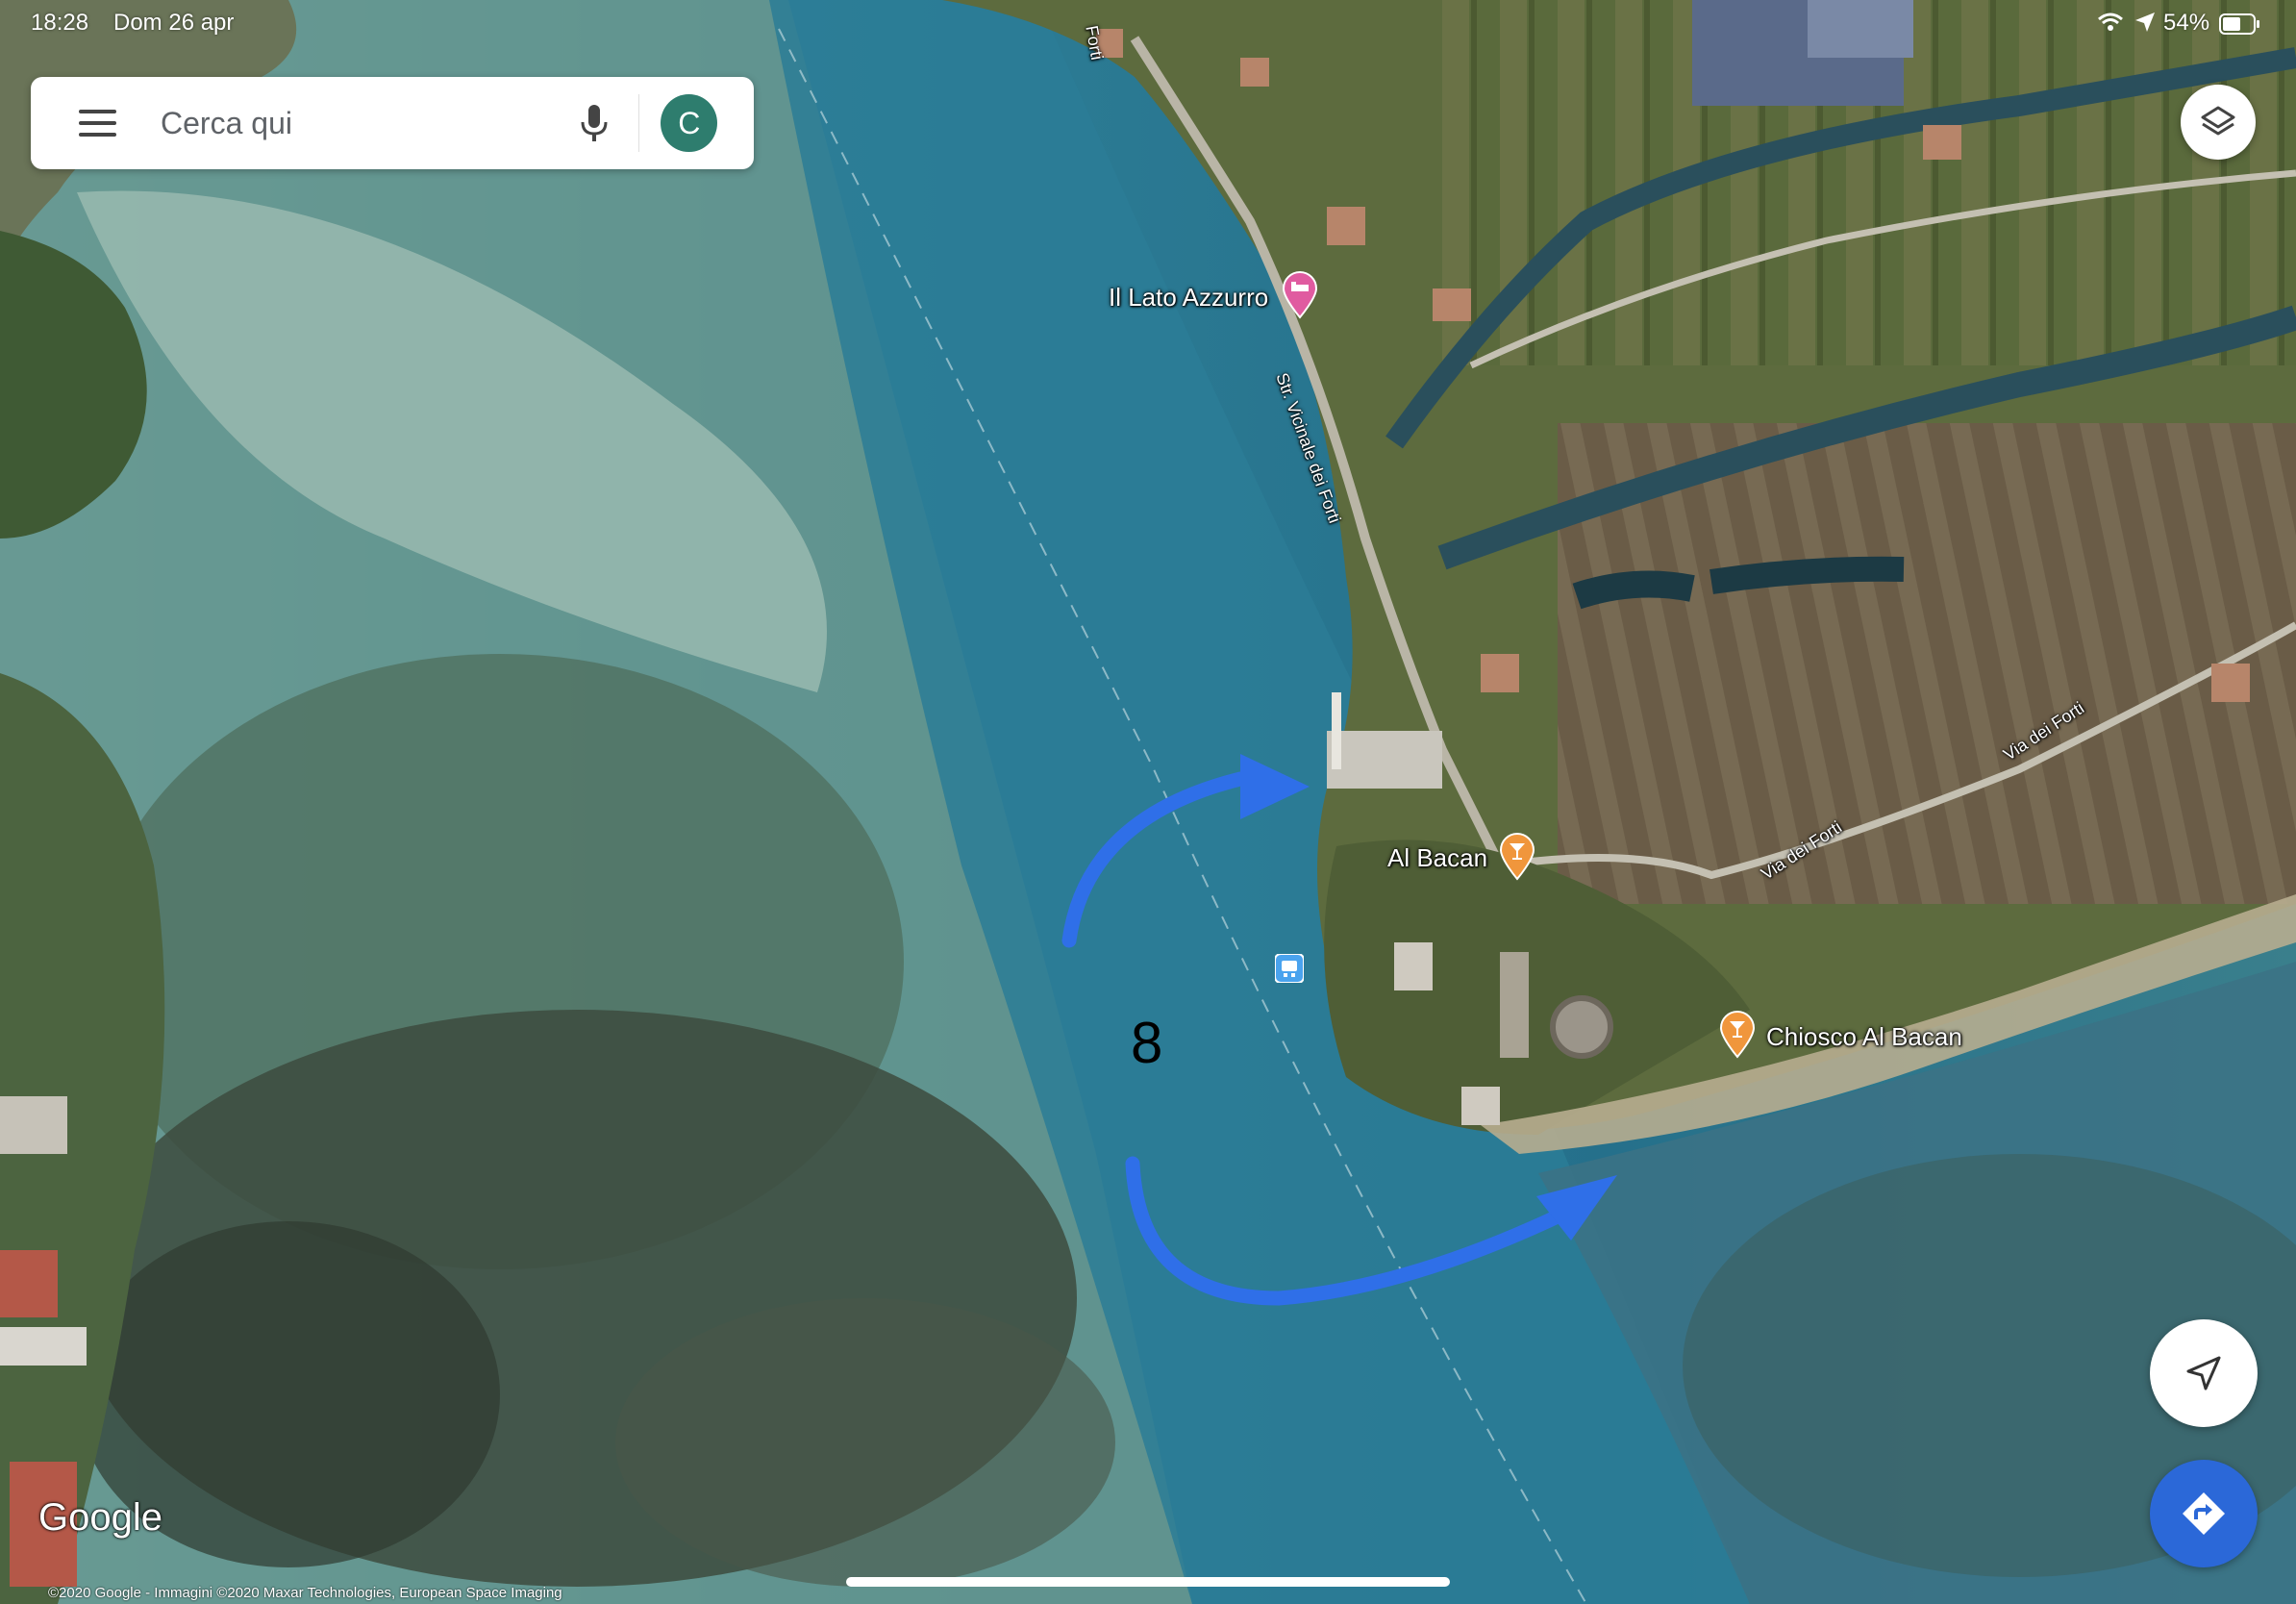 Image resolution: width=2296 pixels, height=1604 pixels. What do you see at coordinates (1289, 970) in the screenshot?
I see `ferry-stop-icon` at bounding box center [1289, 970].